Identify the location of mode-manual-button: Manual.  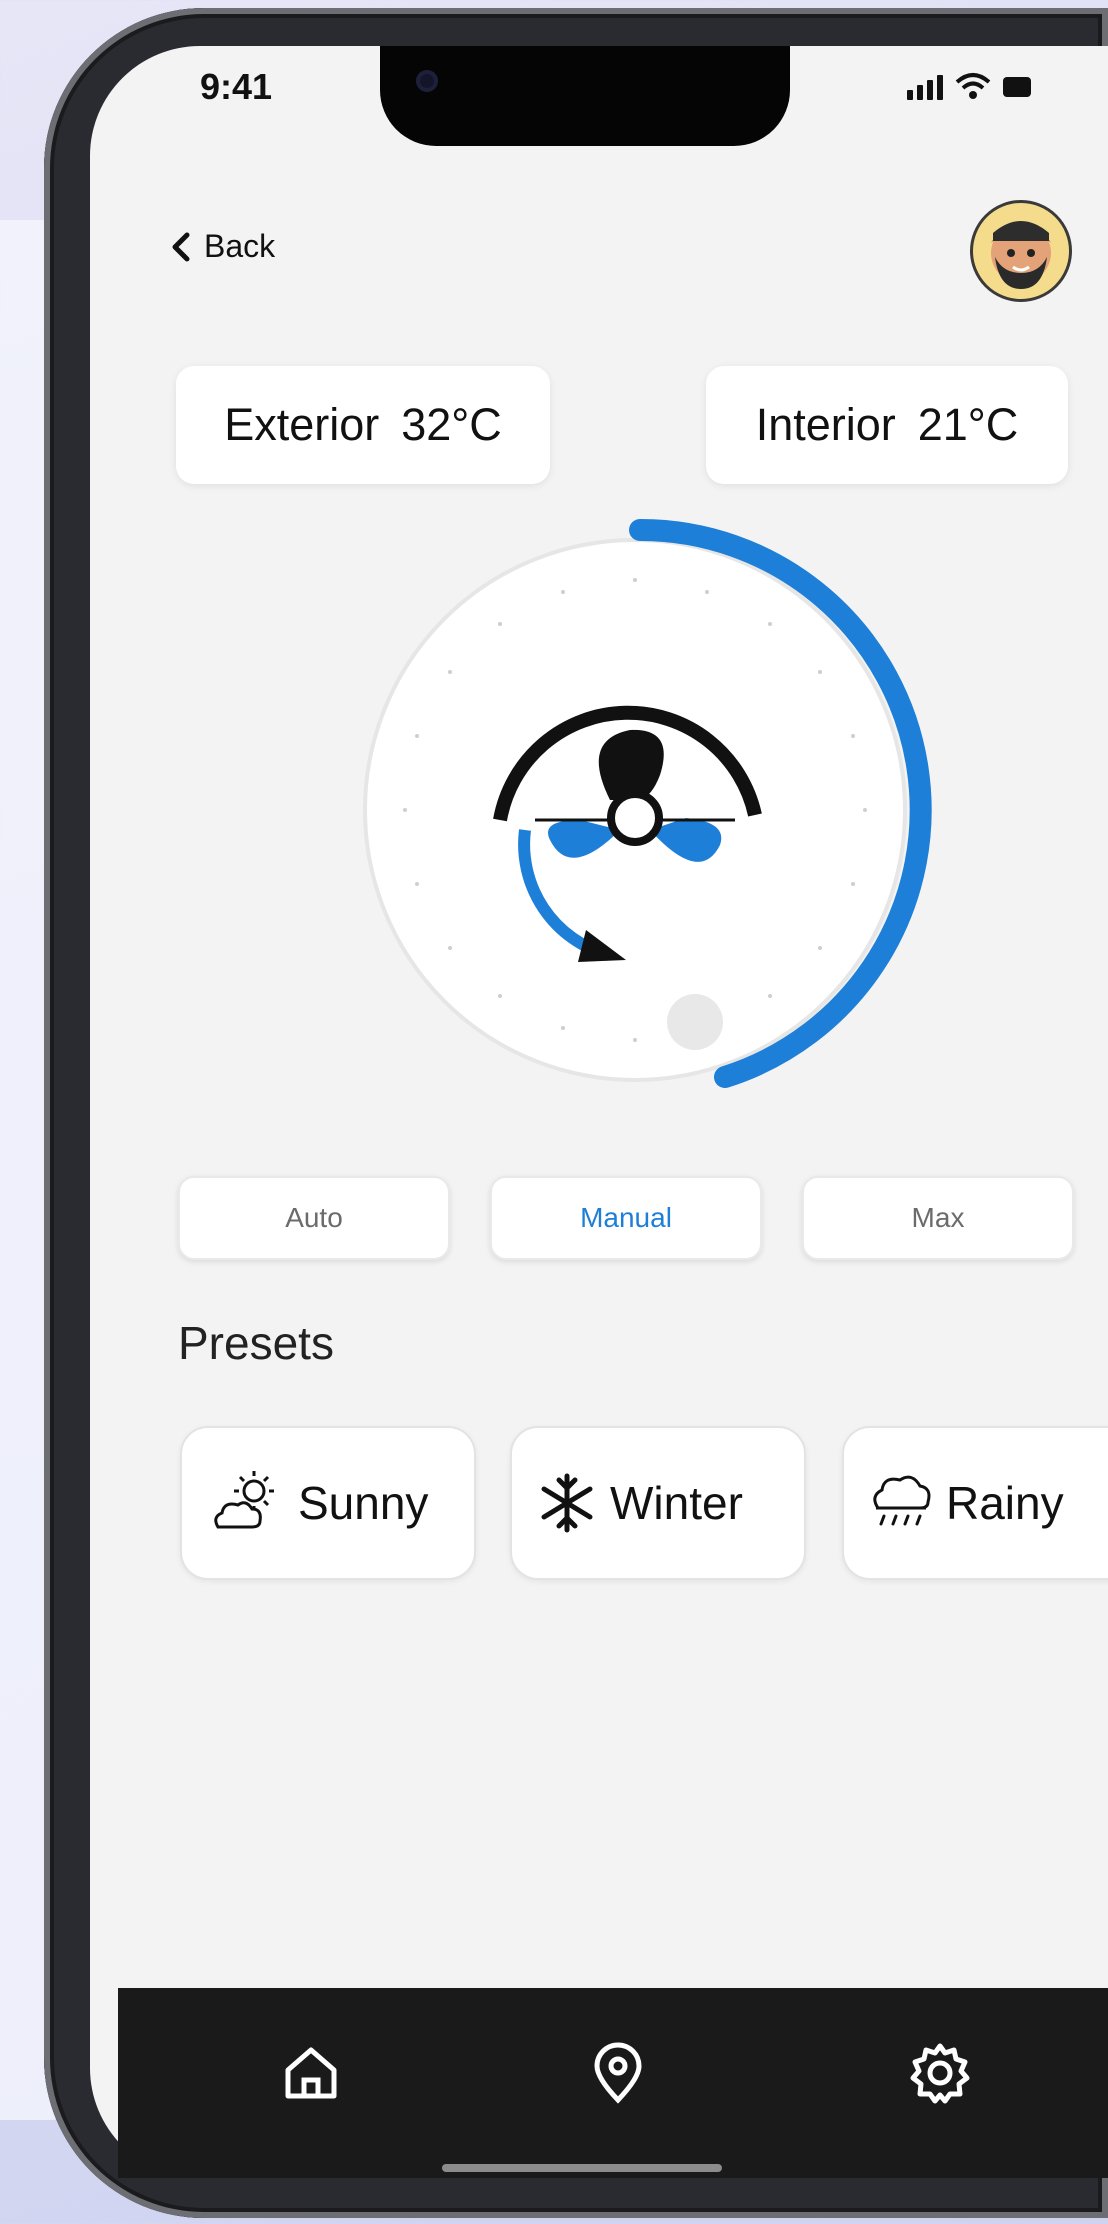
(626, 1218).